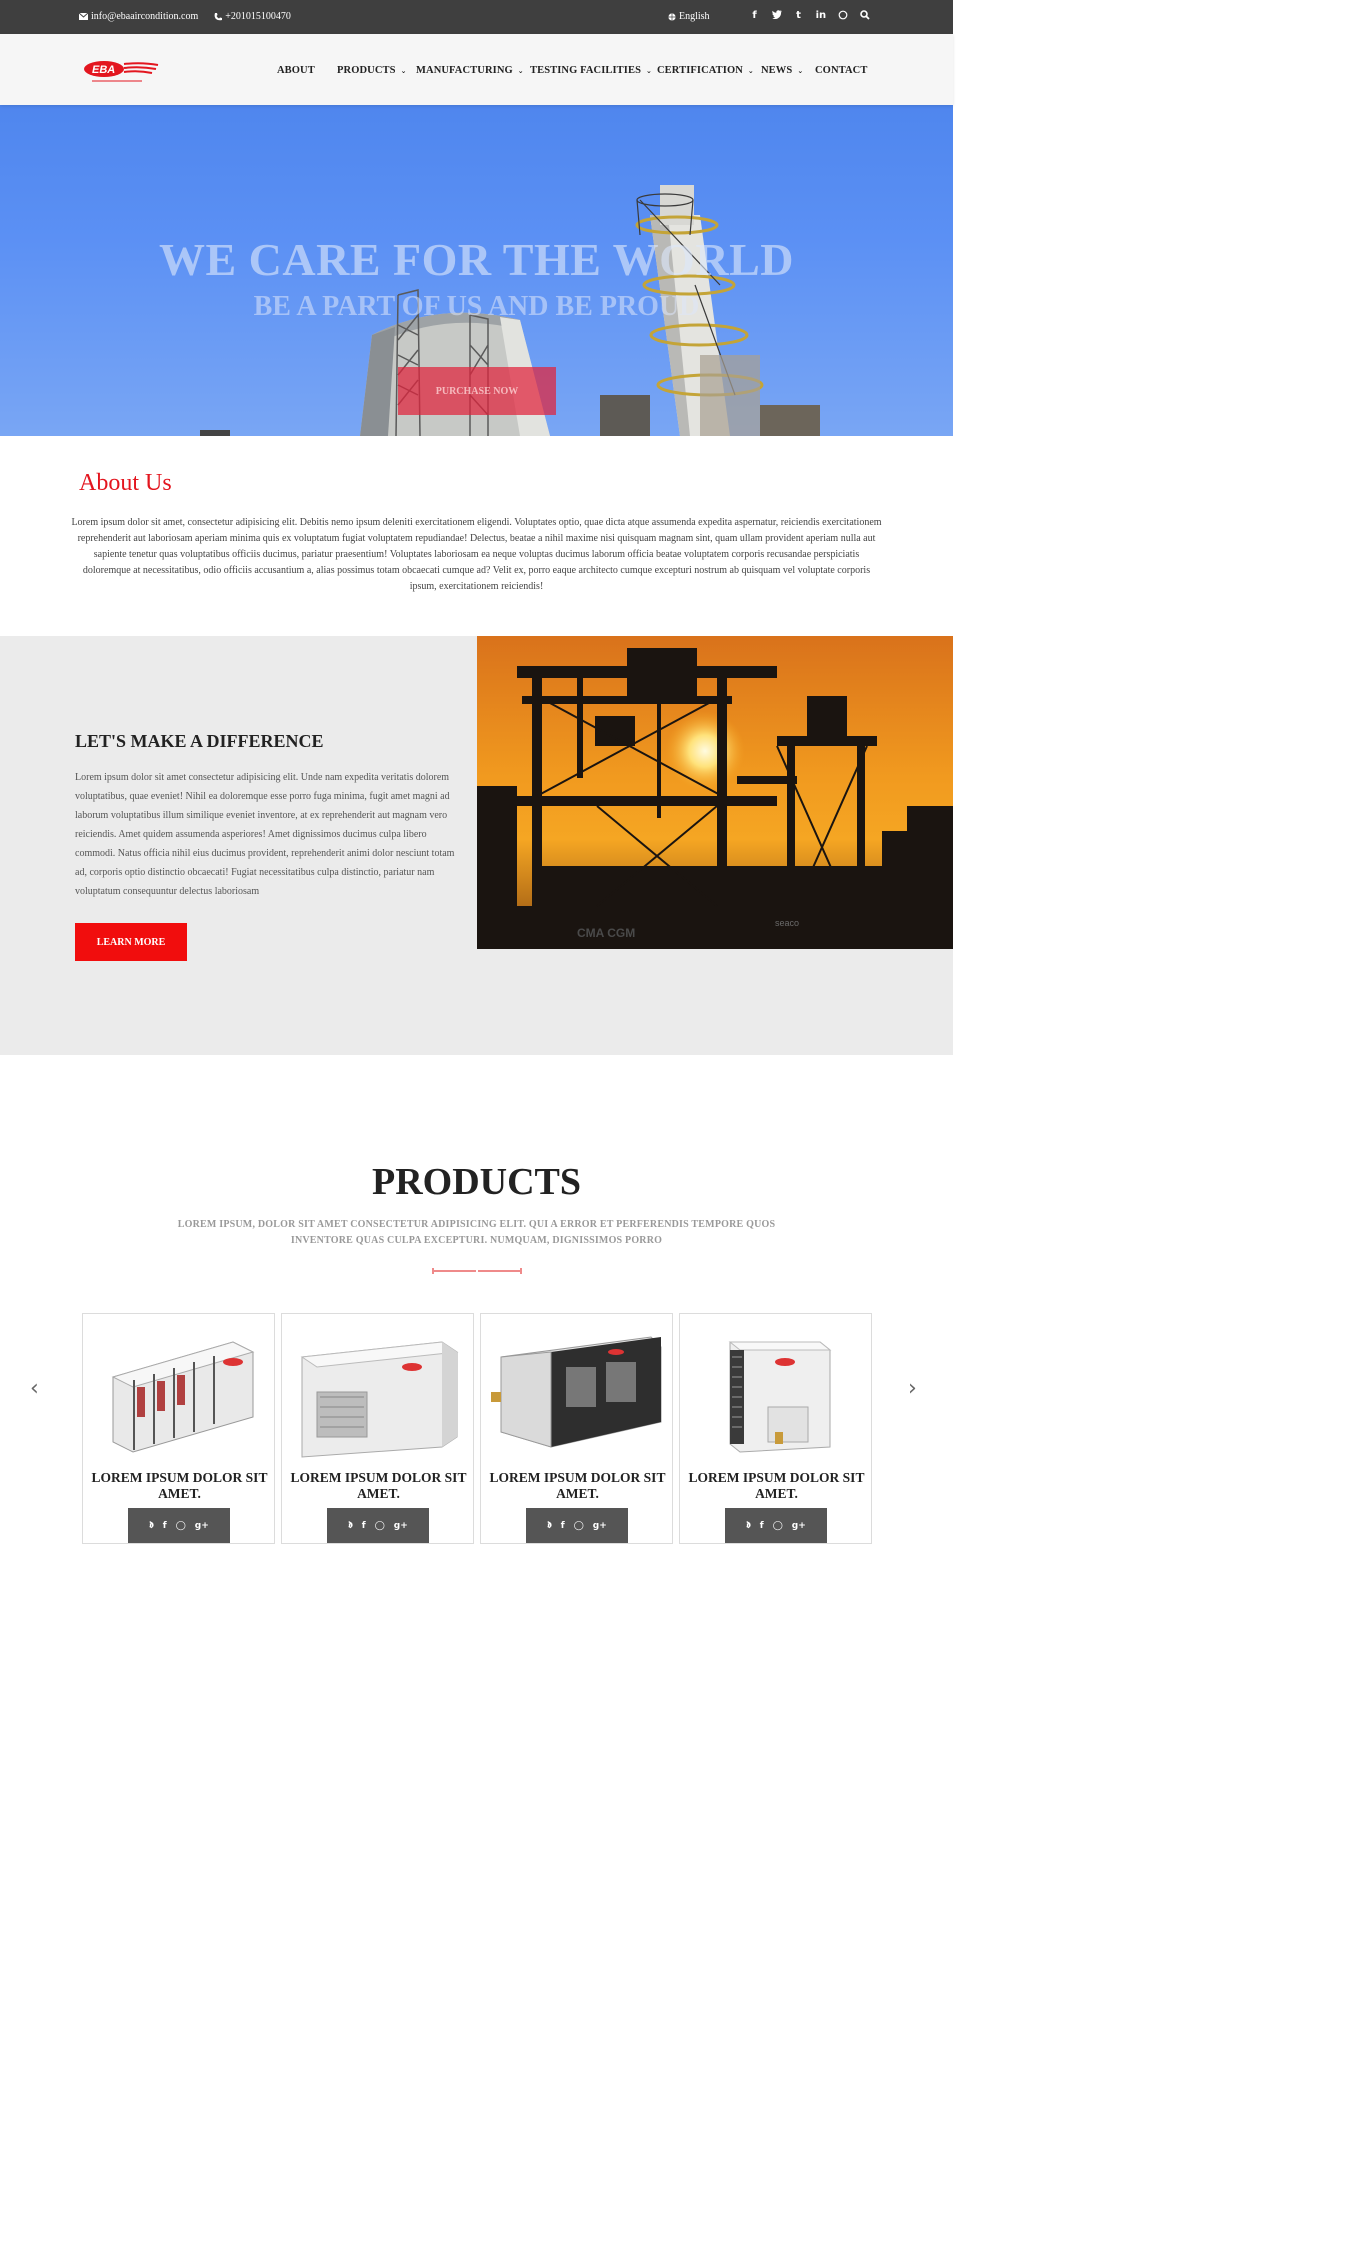 The image size is (1365, 2245). I want to click on learn-more-button: LEARN MORE, so click(131, 942).